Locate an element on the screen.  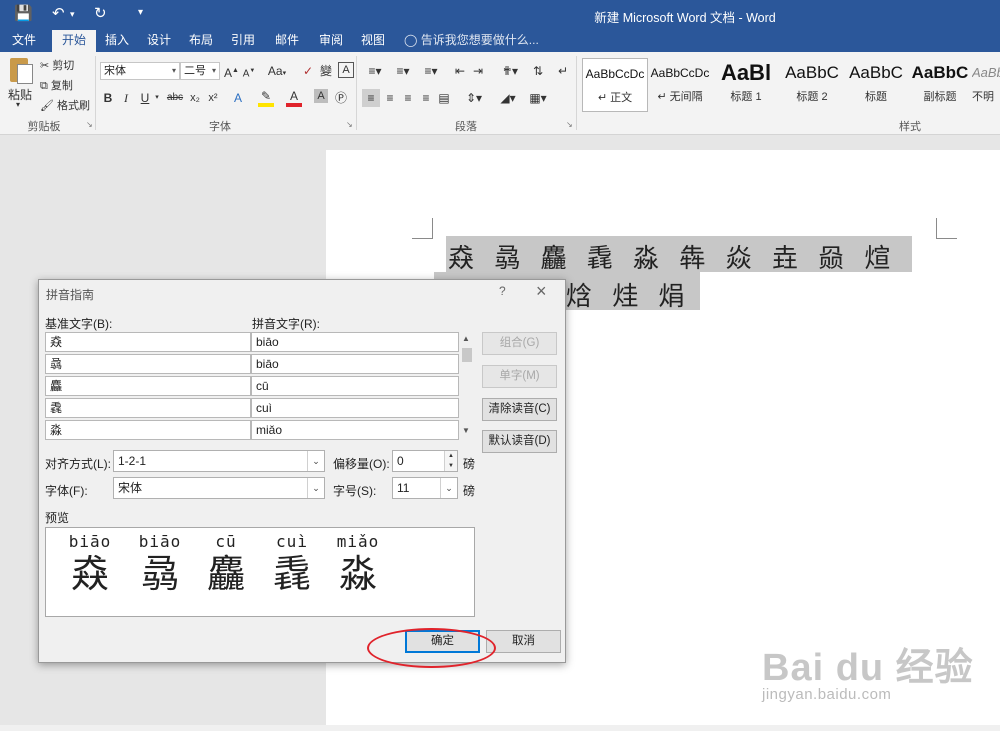
chinese-layout-icon: ✟▾ is located at coordinates (510, 71).